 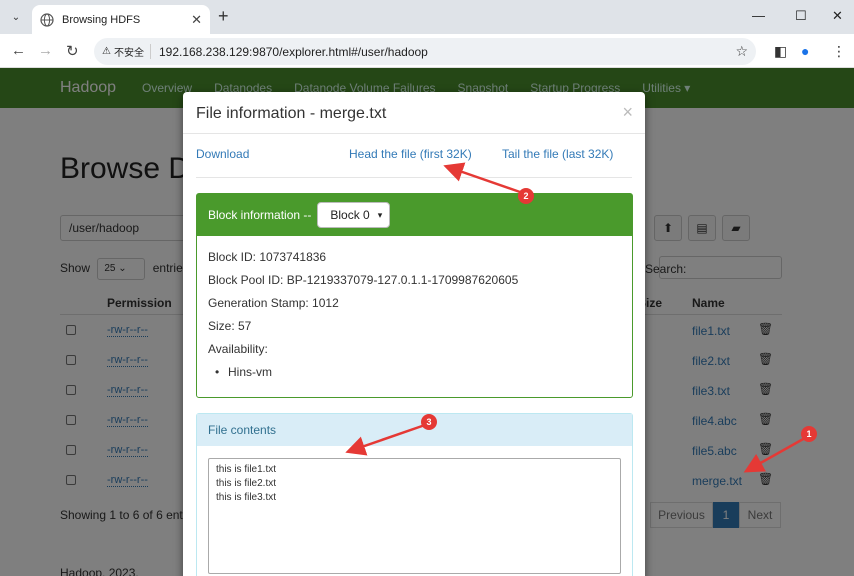 I want to click on annotation-badge-1: 1, so click(x=809, y=434).